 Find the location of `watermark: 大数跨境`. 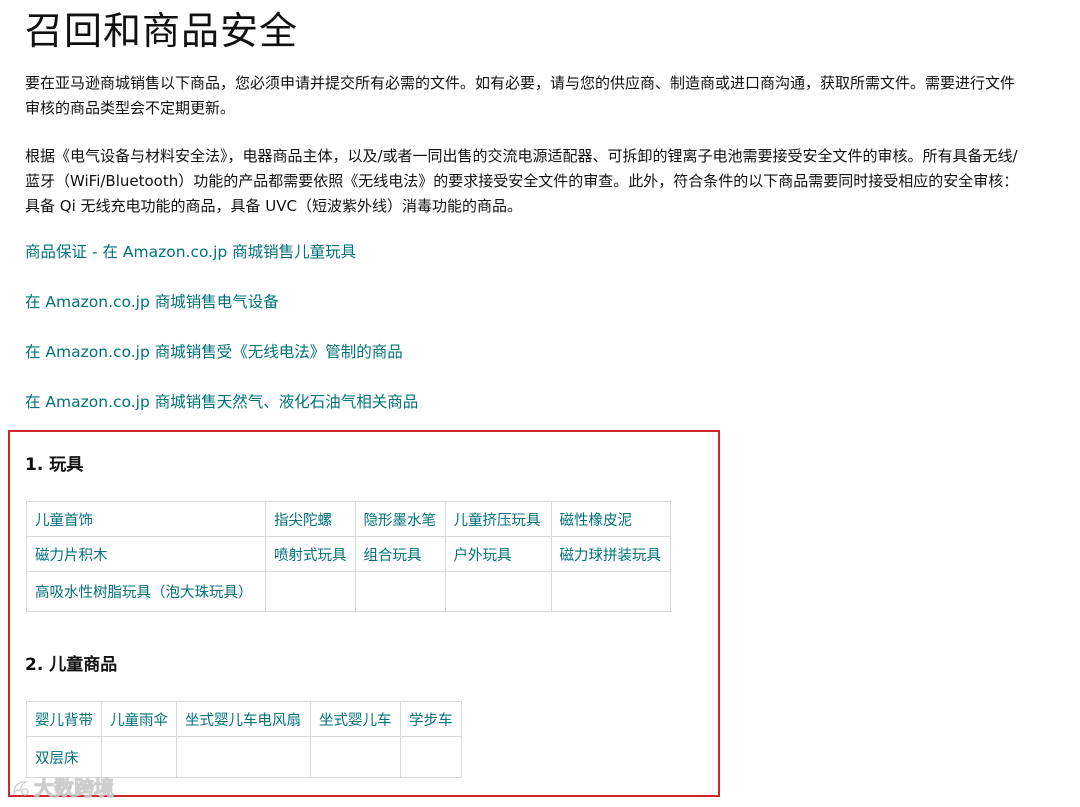

watermark: 大数跨境 is located at coordinates (62, 786).